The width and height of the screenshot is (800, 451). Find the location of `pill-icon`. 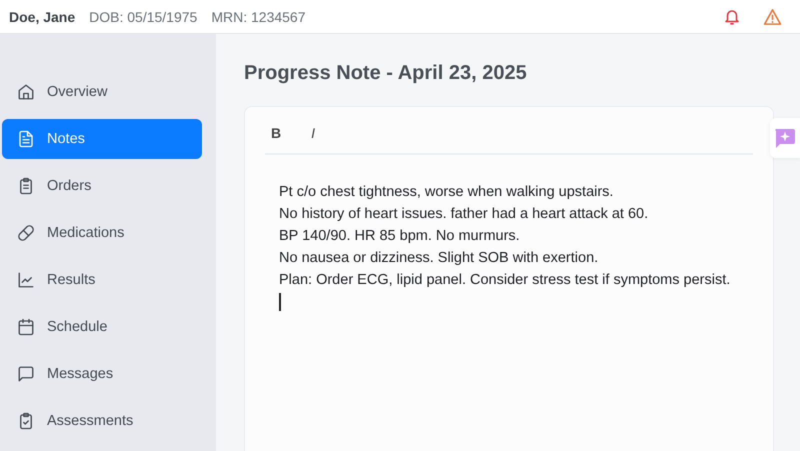

pill-icon is located at coordinates (26, 233).